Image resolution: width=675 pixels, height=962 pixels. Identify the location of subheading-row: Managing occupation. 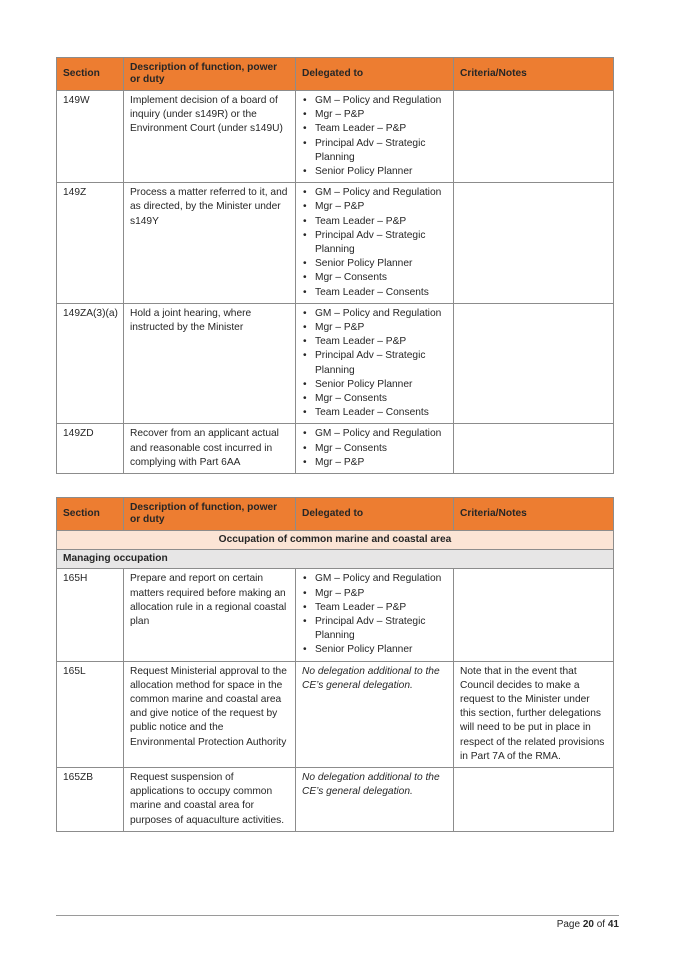
(335, 559).